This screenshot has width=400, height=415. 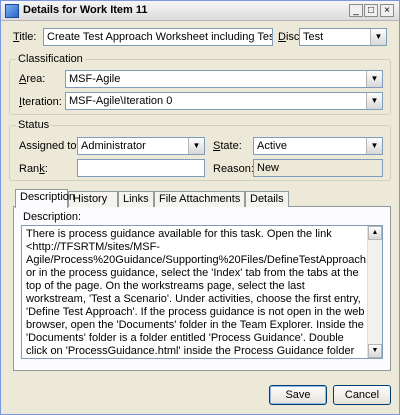 I want to click on status-legend: Status, so click(x=34, y=125).